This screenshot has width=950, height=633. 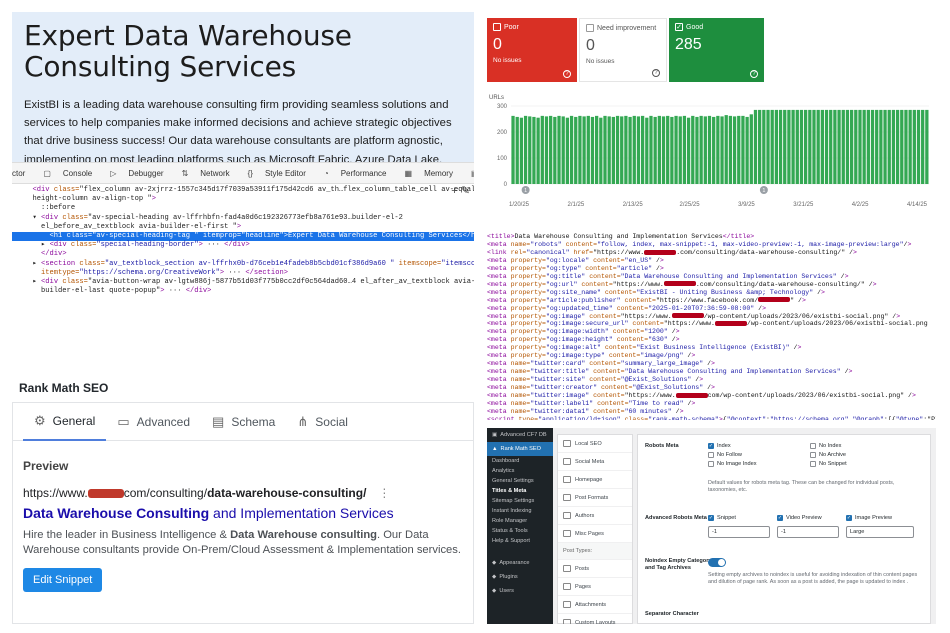 What do you see at coordinates (520, 471) in the screenshot?
I see `wp-submenu-item: Analytics` at bounding box center [520, 471].